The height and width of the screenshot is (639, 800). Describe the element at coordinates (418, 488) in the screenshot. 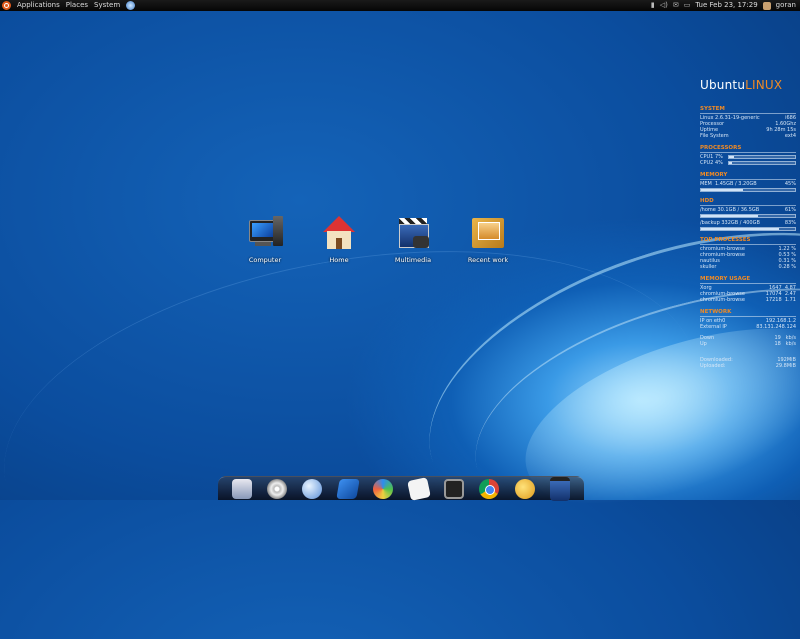

I see `text-editor-icon` at that location.